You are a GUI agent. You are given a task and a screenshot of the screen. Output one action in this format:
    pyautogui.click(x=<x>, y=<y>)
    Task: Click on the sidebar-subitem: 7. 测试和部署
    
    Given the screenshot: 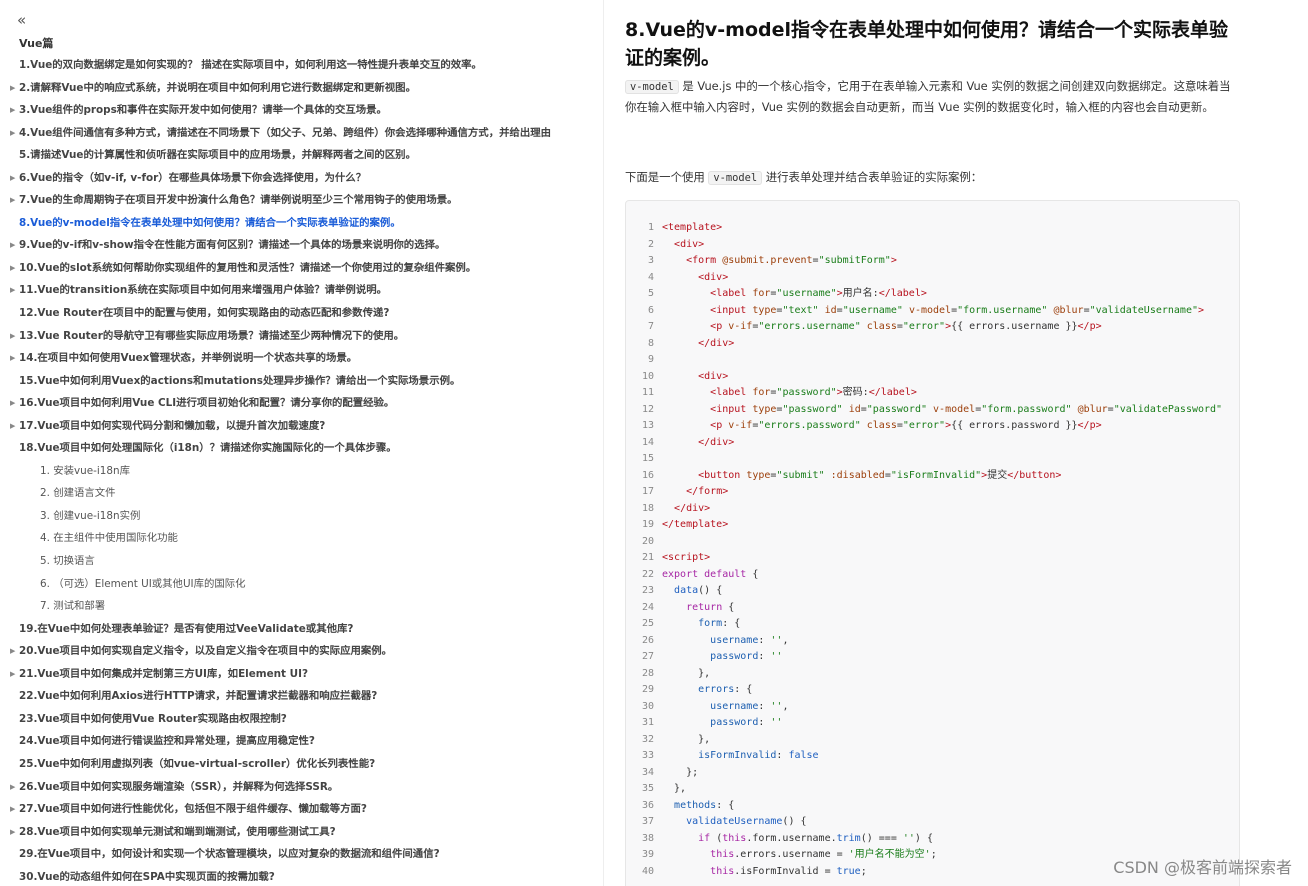 What is the action you would take?
    pyautogui.click(x=301, y=606)
    